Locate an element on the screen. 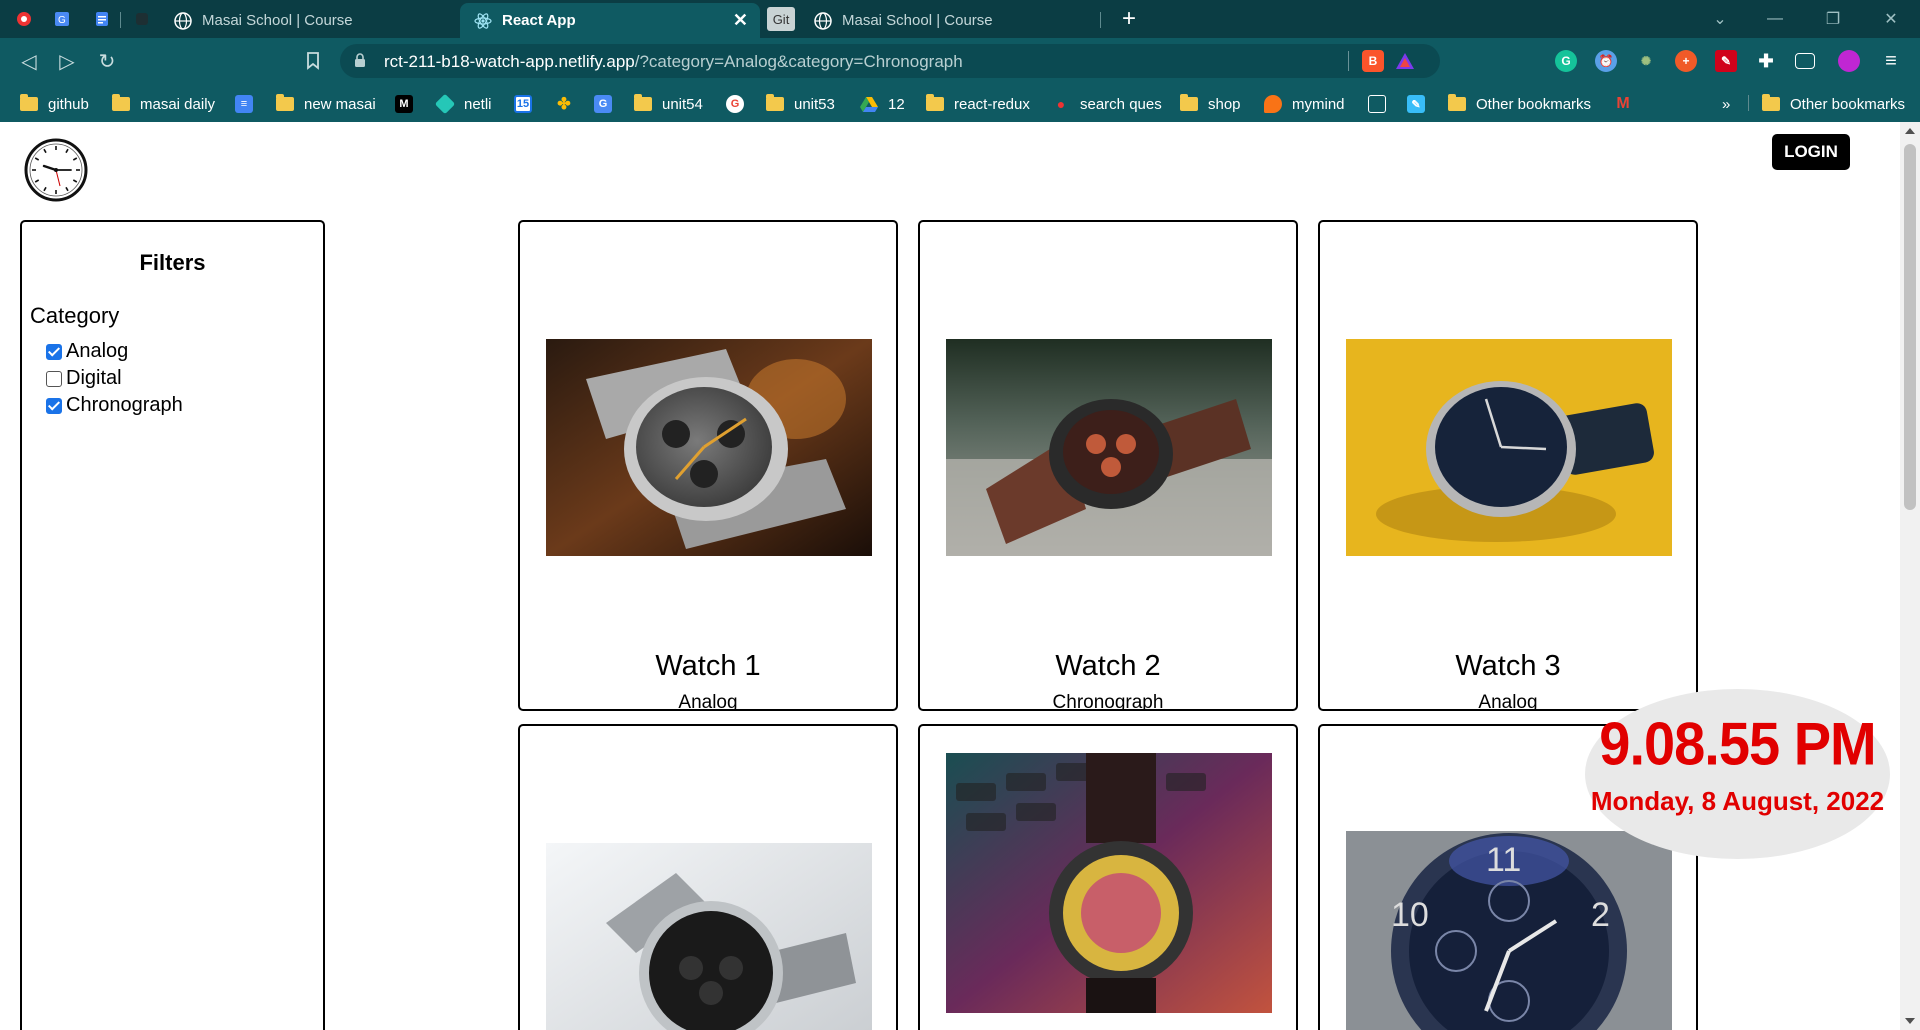  alarm-extension-icon: ⏰ is located at coordinates (1606, 61).